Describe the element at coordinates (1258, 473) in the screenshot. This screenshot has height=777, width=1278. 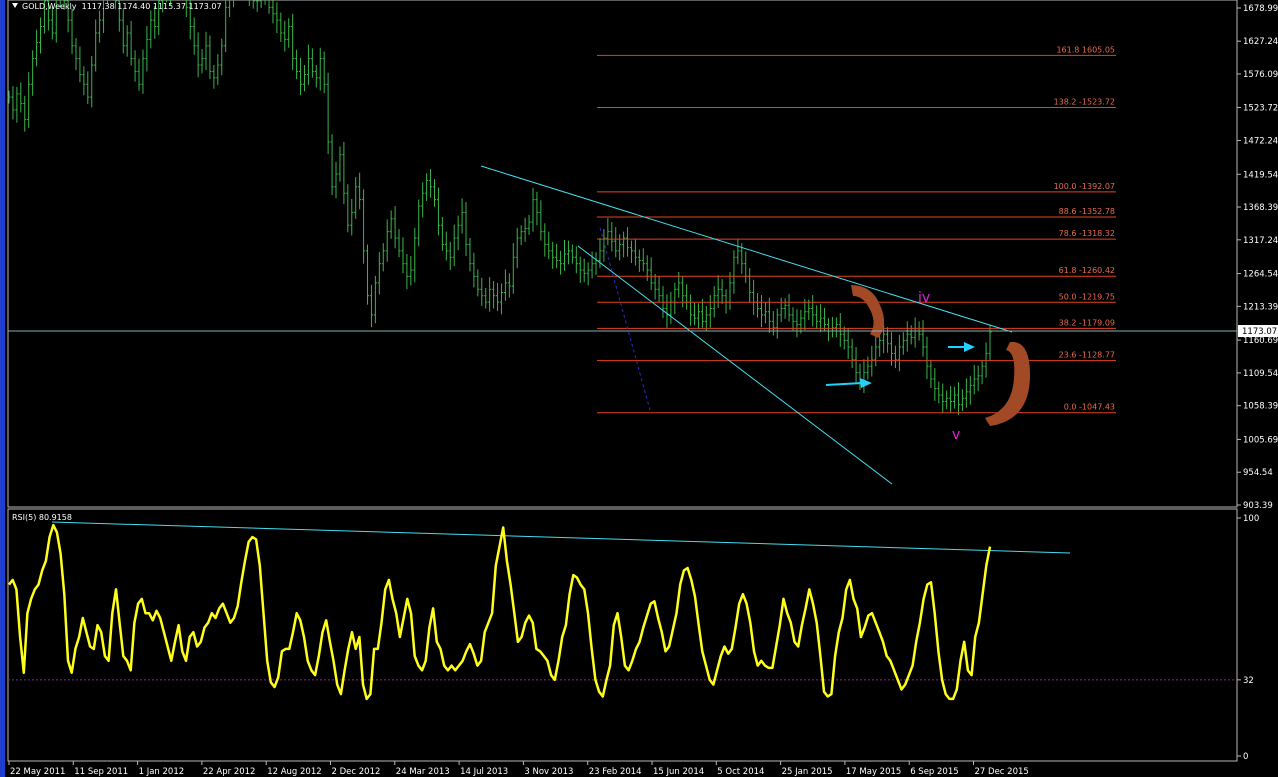
I see `price-tick-label: 954.54` at that location.